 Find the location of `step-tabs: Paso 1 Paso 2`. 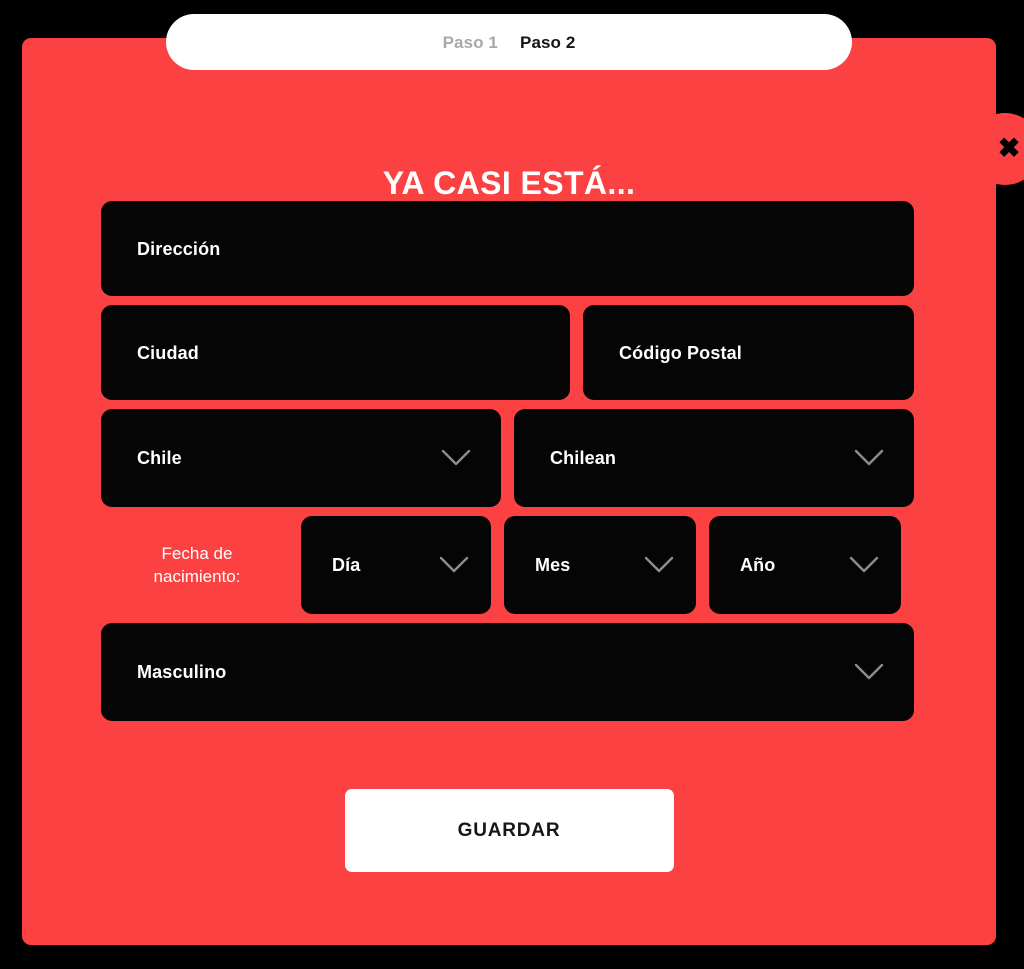

step-tabs: Paso 1 Paso 2 is located at coordinates (509, 42).